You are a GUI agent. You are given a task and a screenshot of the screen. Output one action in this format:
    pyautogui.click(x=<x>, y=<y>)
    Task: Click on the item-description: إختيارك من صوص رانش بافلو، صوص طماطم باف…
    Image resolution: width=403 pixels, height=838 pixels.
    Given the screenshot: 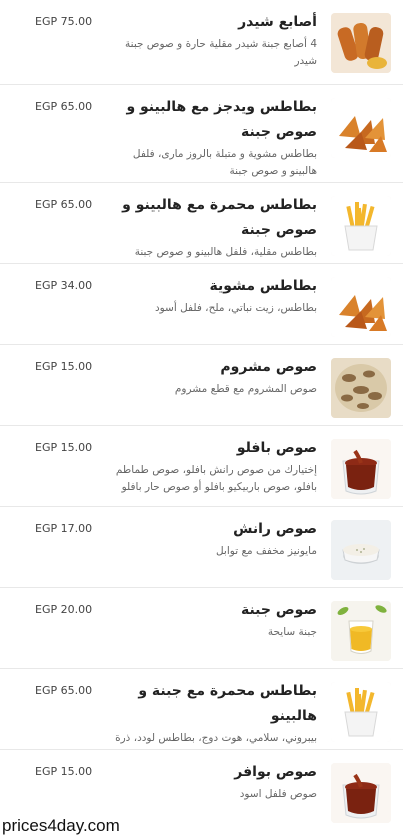 What is the action you would take?
    pyautogui.click(x=216, y=478)
    